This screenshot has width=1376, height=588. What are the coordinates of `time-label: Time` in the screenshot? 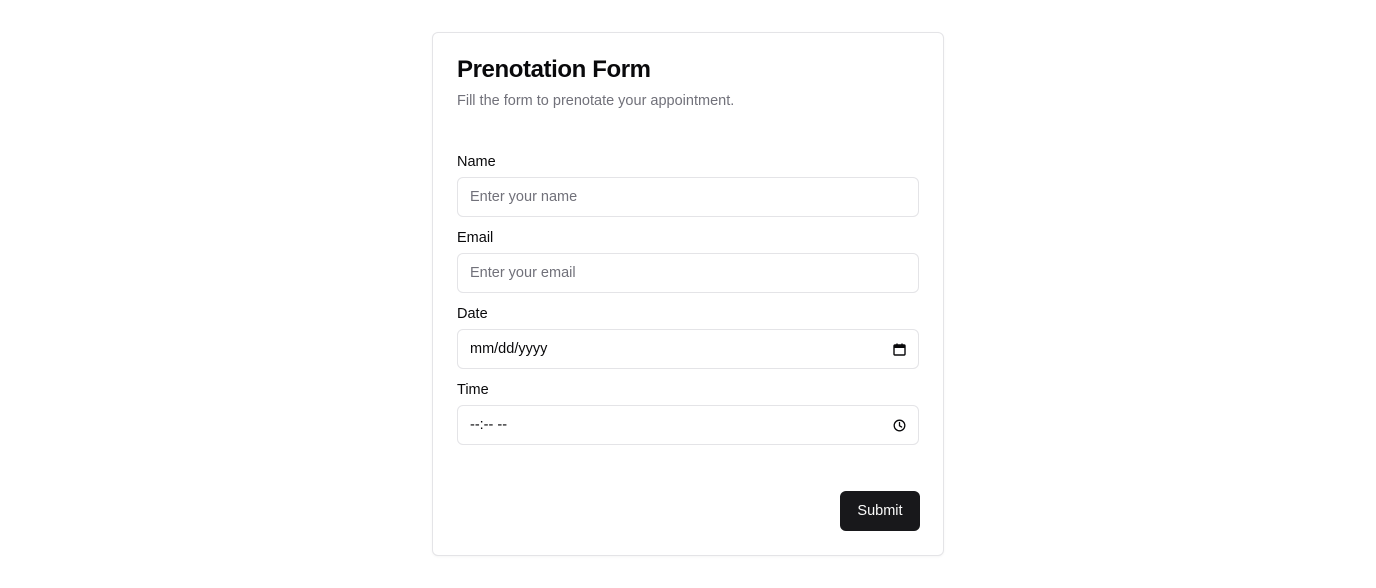 It's located at (473, 390).